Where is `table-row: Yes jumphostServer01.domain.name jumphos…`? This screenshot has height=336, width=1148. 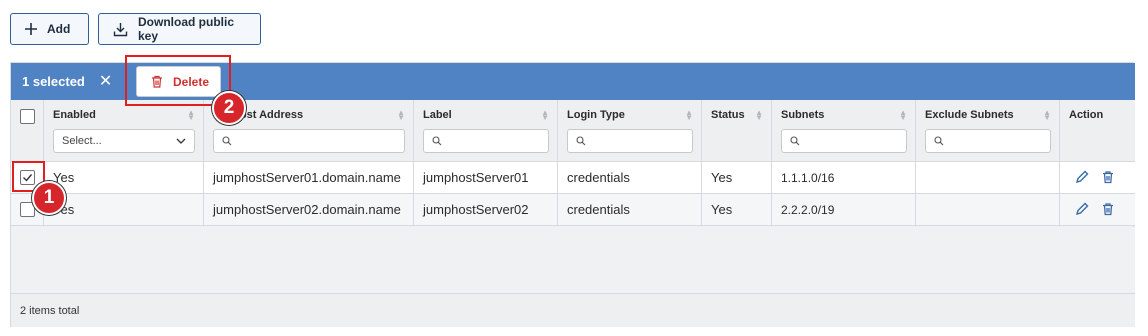
table-row: Yes jumphostServer01.domain.name jumphos… is located at coordinates (573, 178).